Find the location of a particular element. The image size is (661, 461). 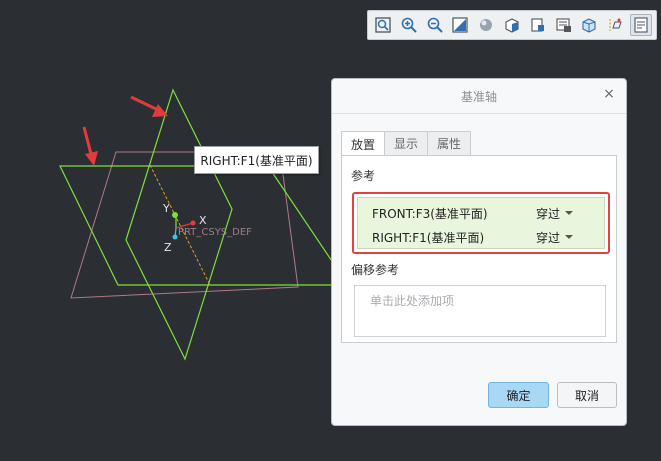

dialog-tabs: 放置 显示 属性 is located at coordinates (406, 143).